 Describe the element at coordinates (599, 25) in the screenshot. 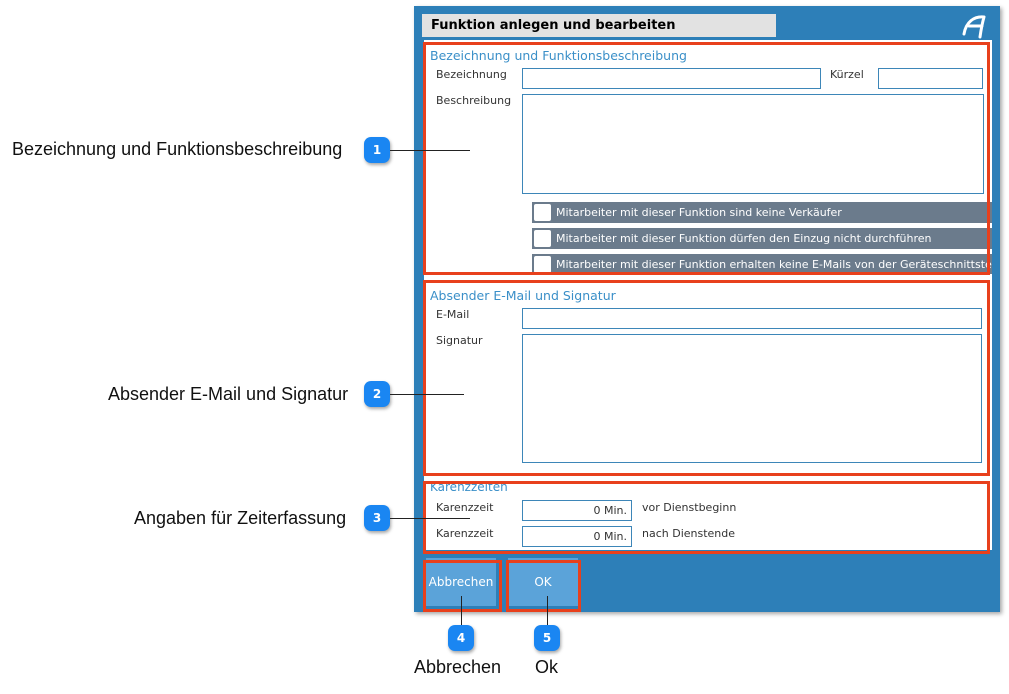

I see `dialog-title: Funktion anlegen und bearbeiten` at that location.